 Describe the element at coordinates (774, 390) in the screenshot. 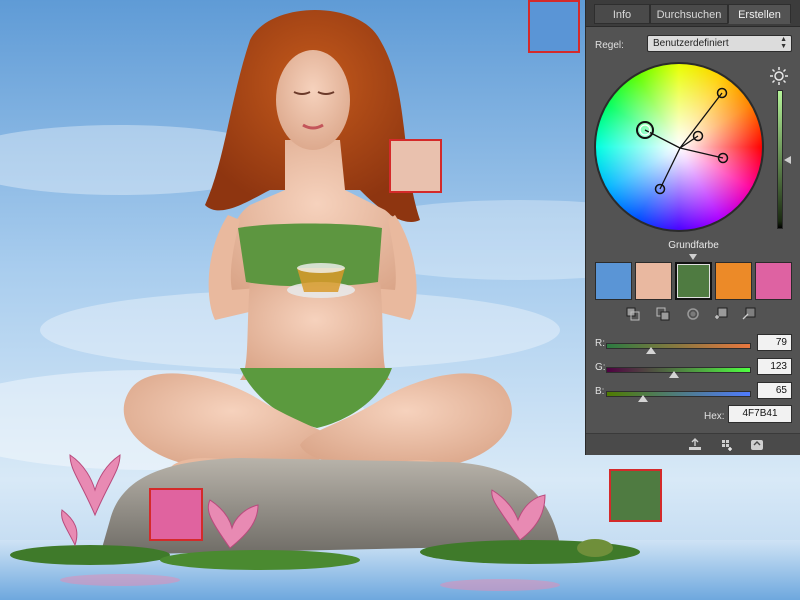

I see `blue-value-input: 65` at that location.